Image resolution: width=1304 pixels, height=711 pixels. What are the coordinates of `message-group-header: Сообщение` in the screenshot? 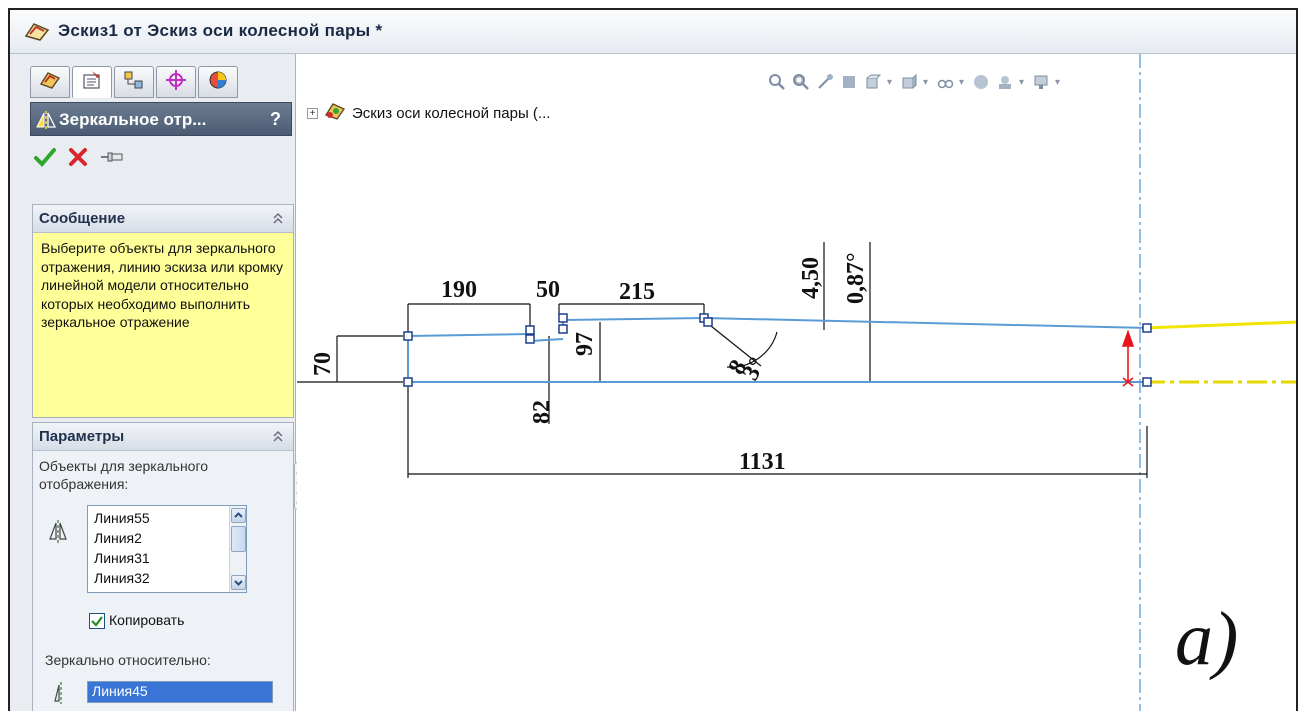 It's located at (163, 219).